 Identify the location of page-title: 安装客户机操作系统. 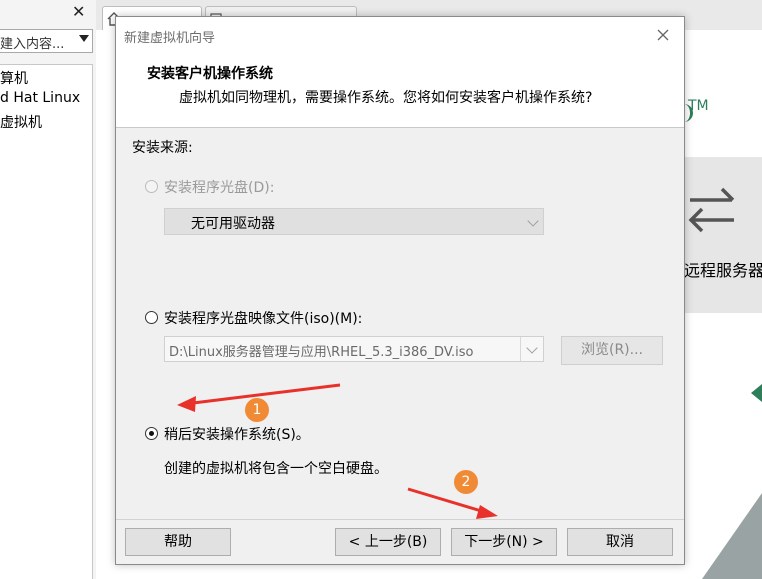
(210, 74).